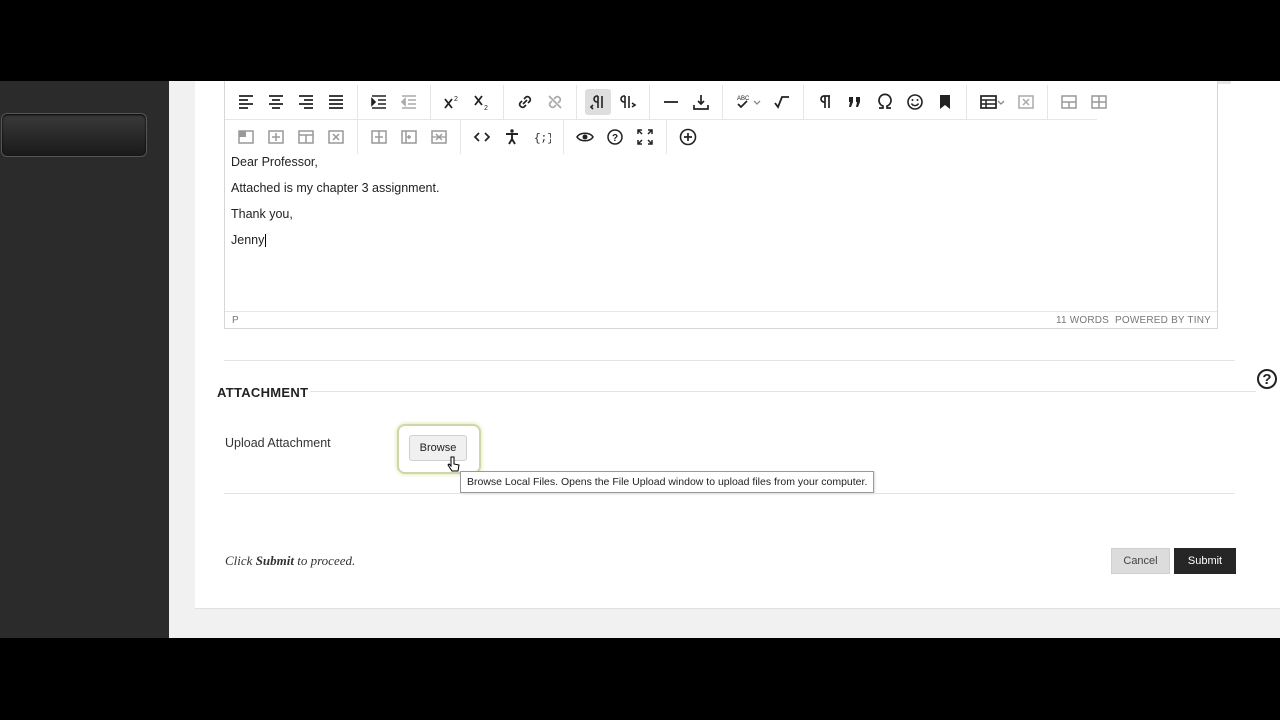  Describe the element at coordinates (274, 560) in the screenshot. I see `instruction-submit-word: Submit` at that location.